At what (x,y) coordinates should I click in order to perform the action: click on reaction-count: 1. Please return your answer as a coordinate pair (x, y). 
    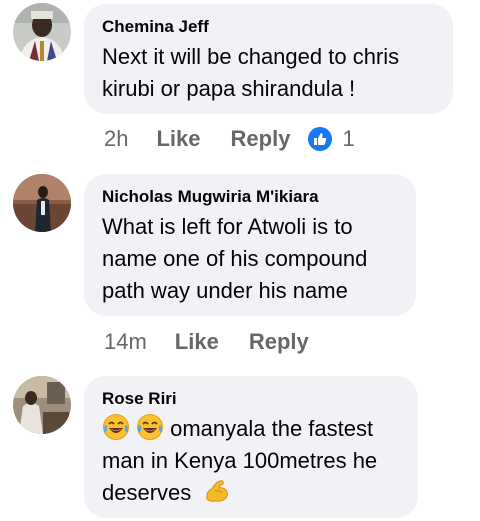
    Looking at the image, I should click on (348, 139).